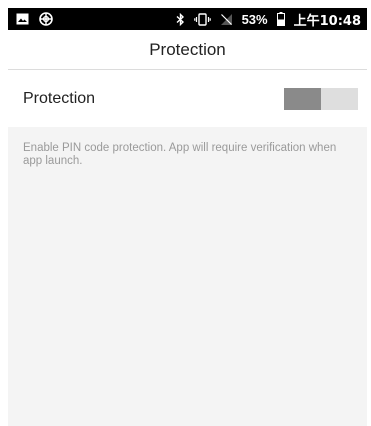 The width and height of the screenshot is (371, 426). I want to click on image-icon, so click(22, 19).